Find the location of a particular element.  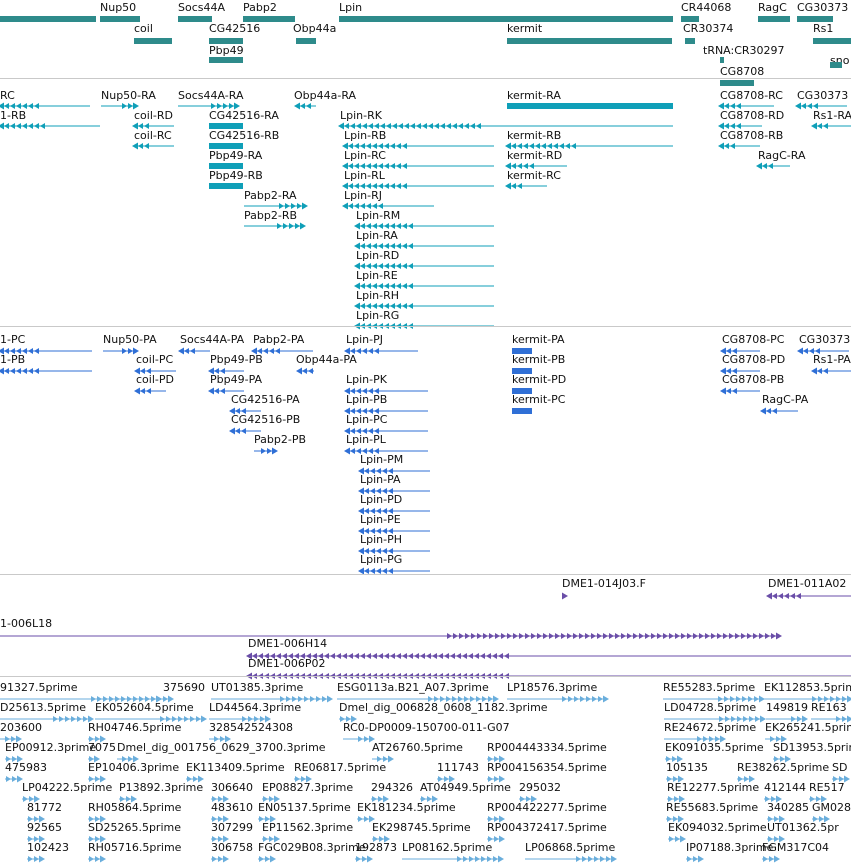

est-label-ek298745-5prime: EK298745.5prime is located at coordinates (421, 827).